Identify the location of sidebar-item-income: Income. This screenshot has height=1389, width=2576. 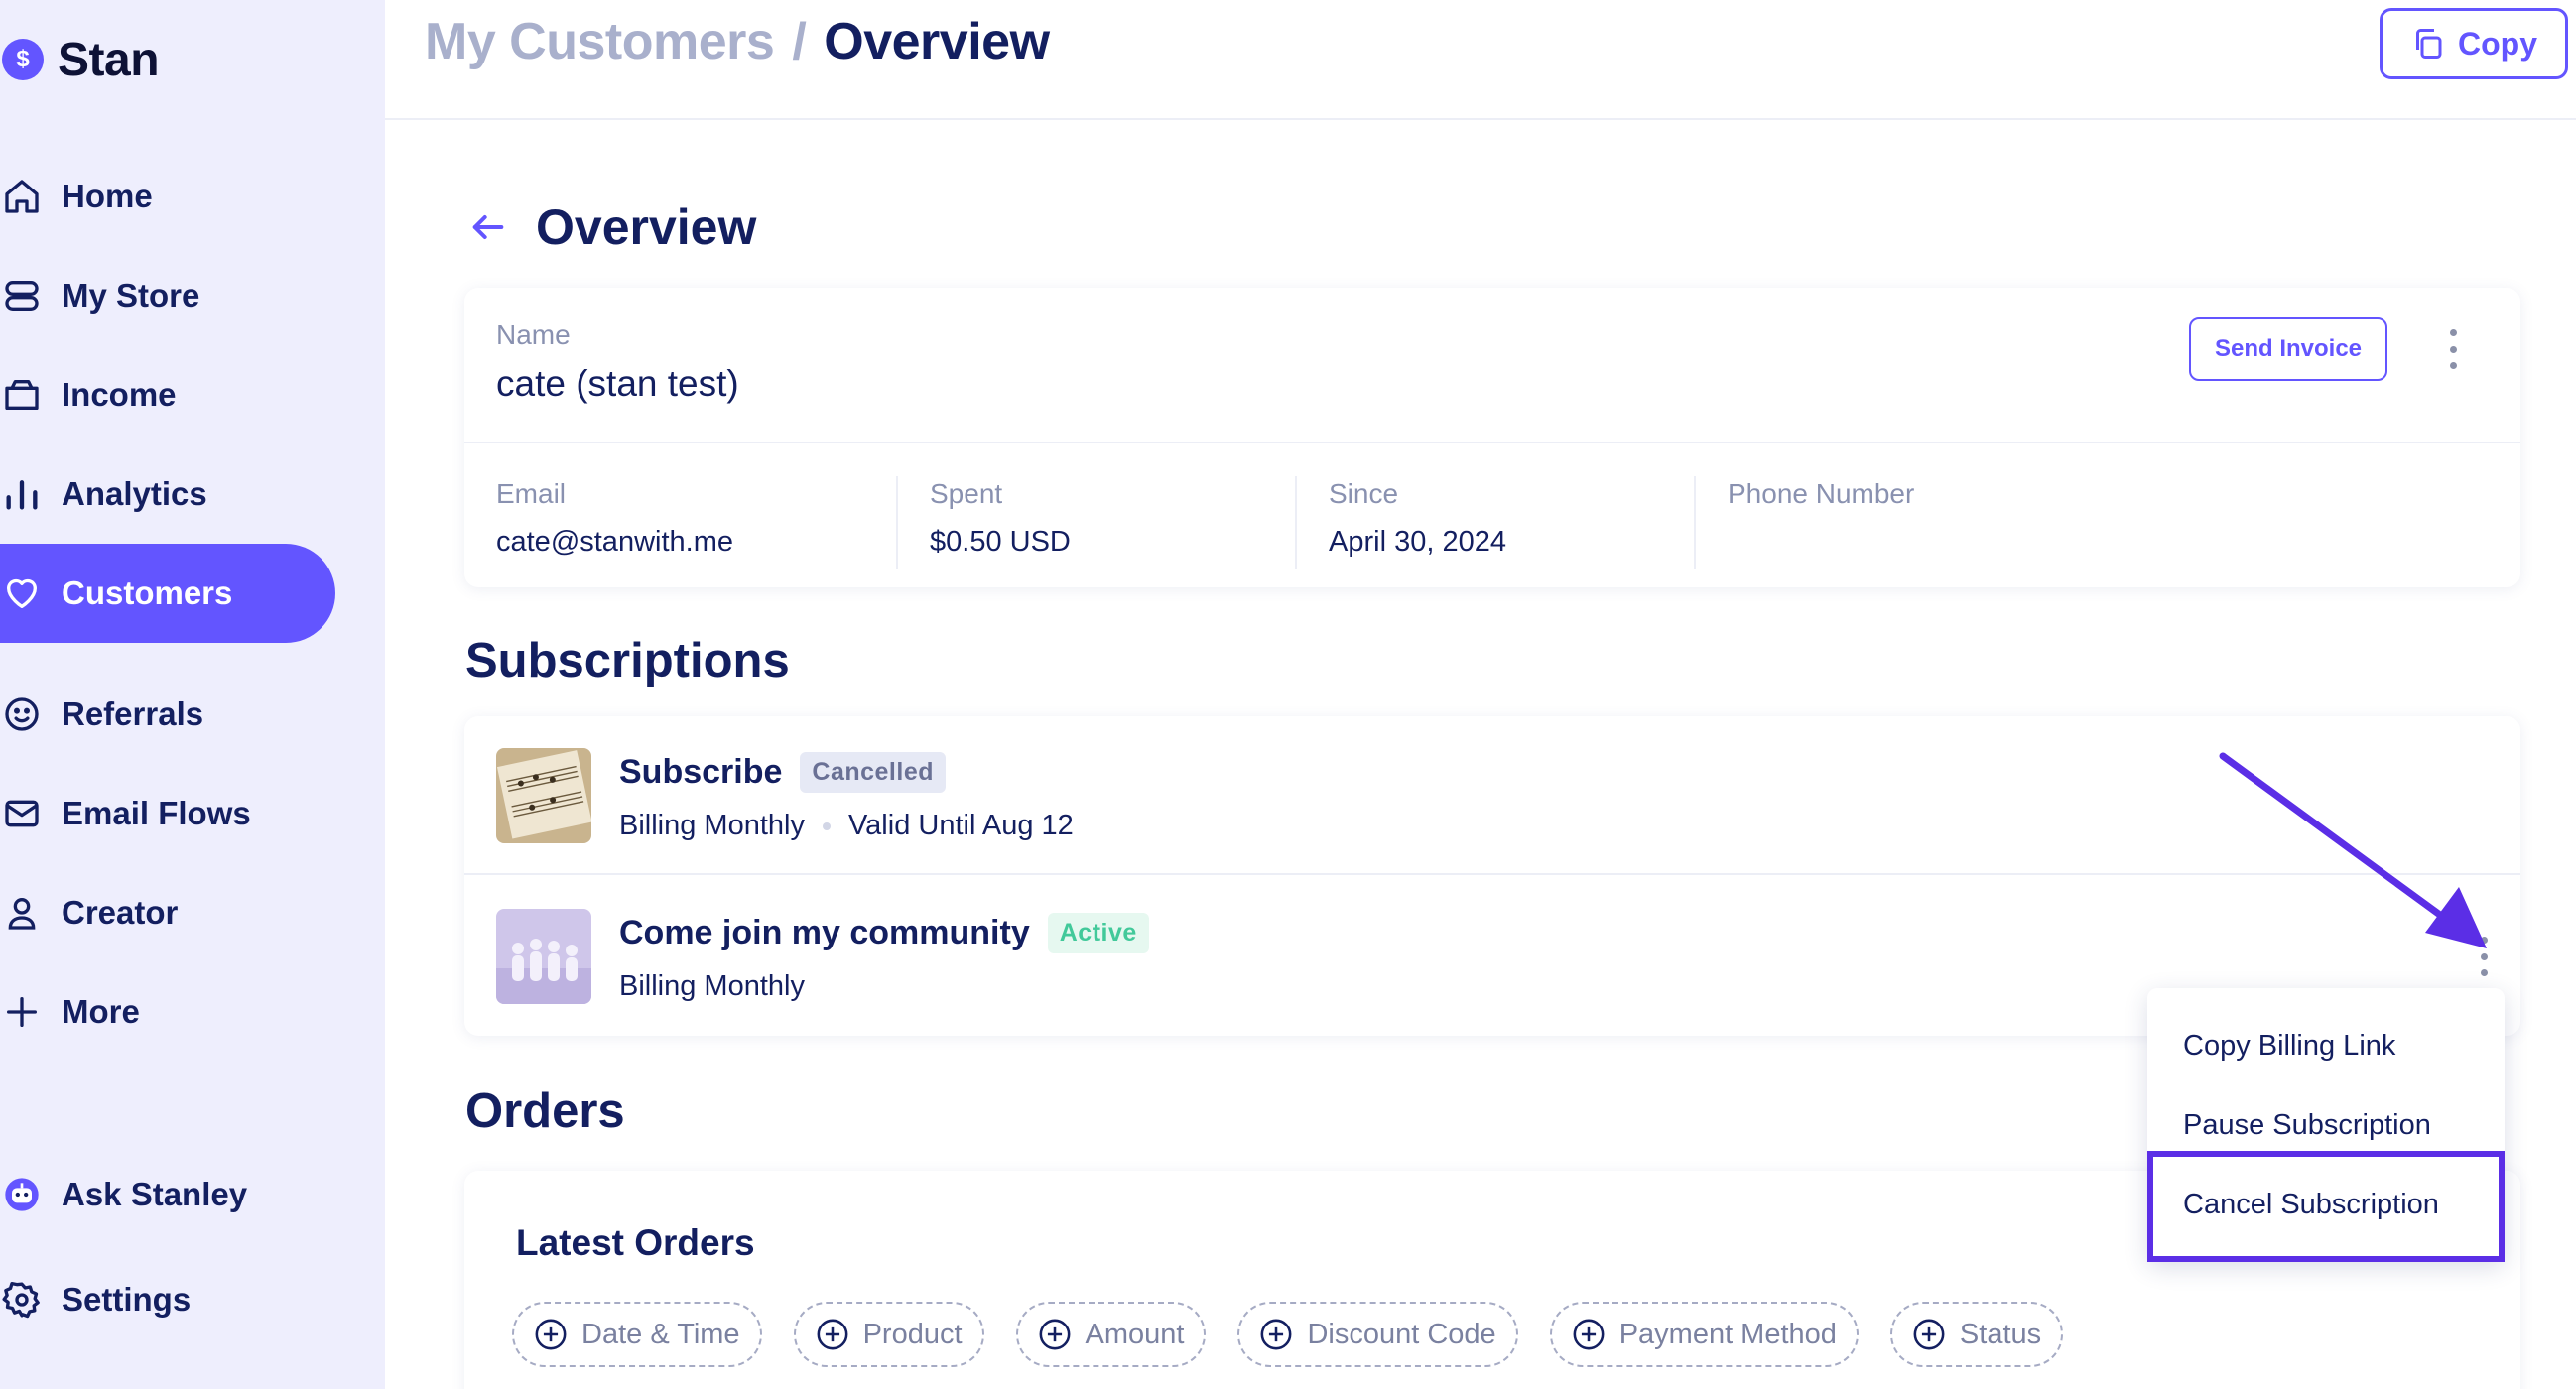
(168, 394).